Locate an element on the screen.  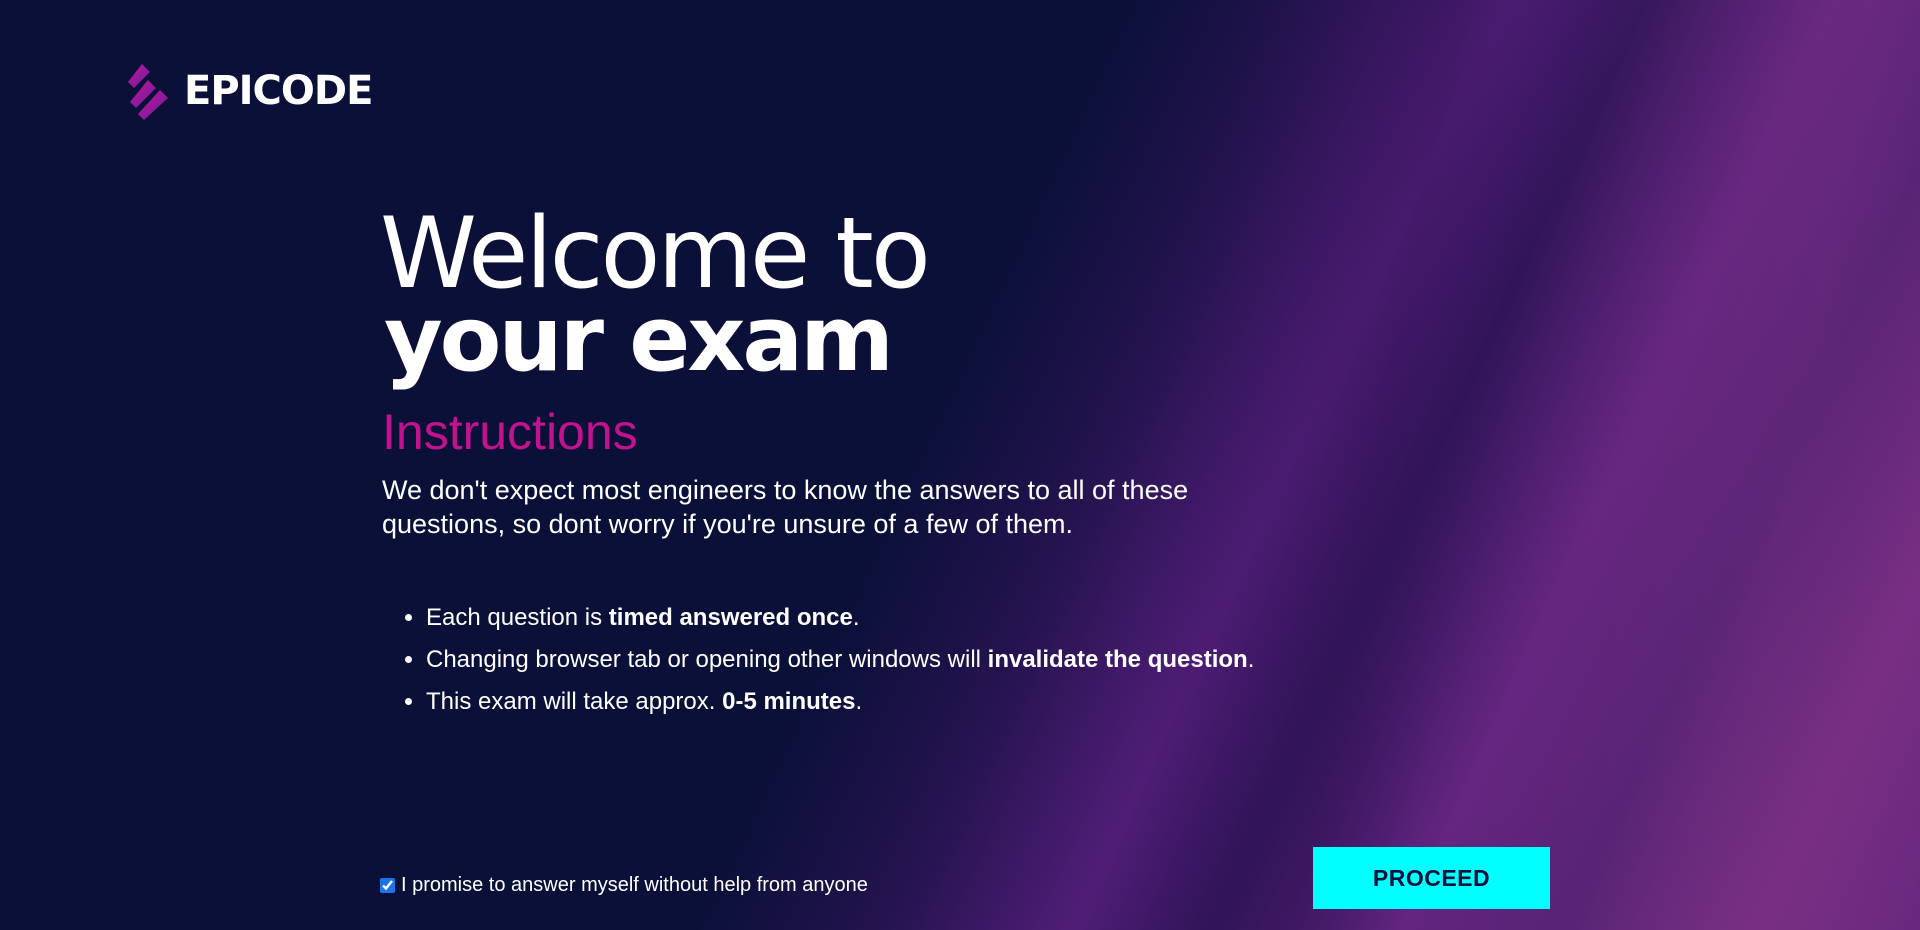
rule-item: This exam will take approx. 0-5 minutes. is located at coordinates (903, 702).